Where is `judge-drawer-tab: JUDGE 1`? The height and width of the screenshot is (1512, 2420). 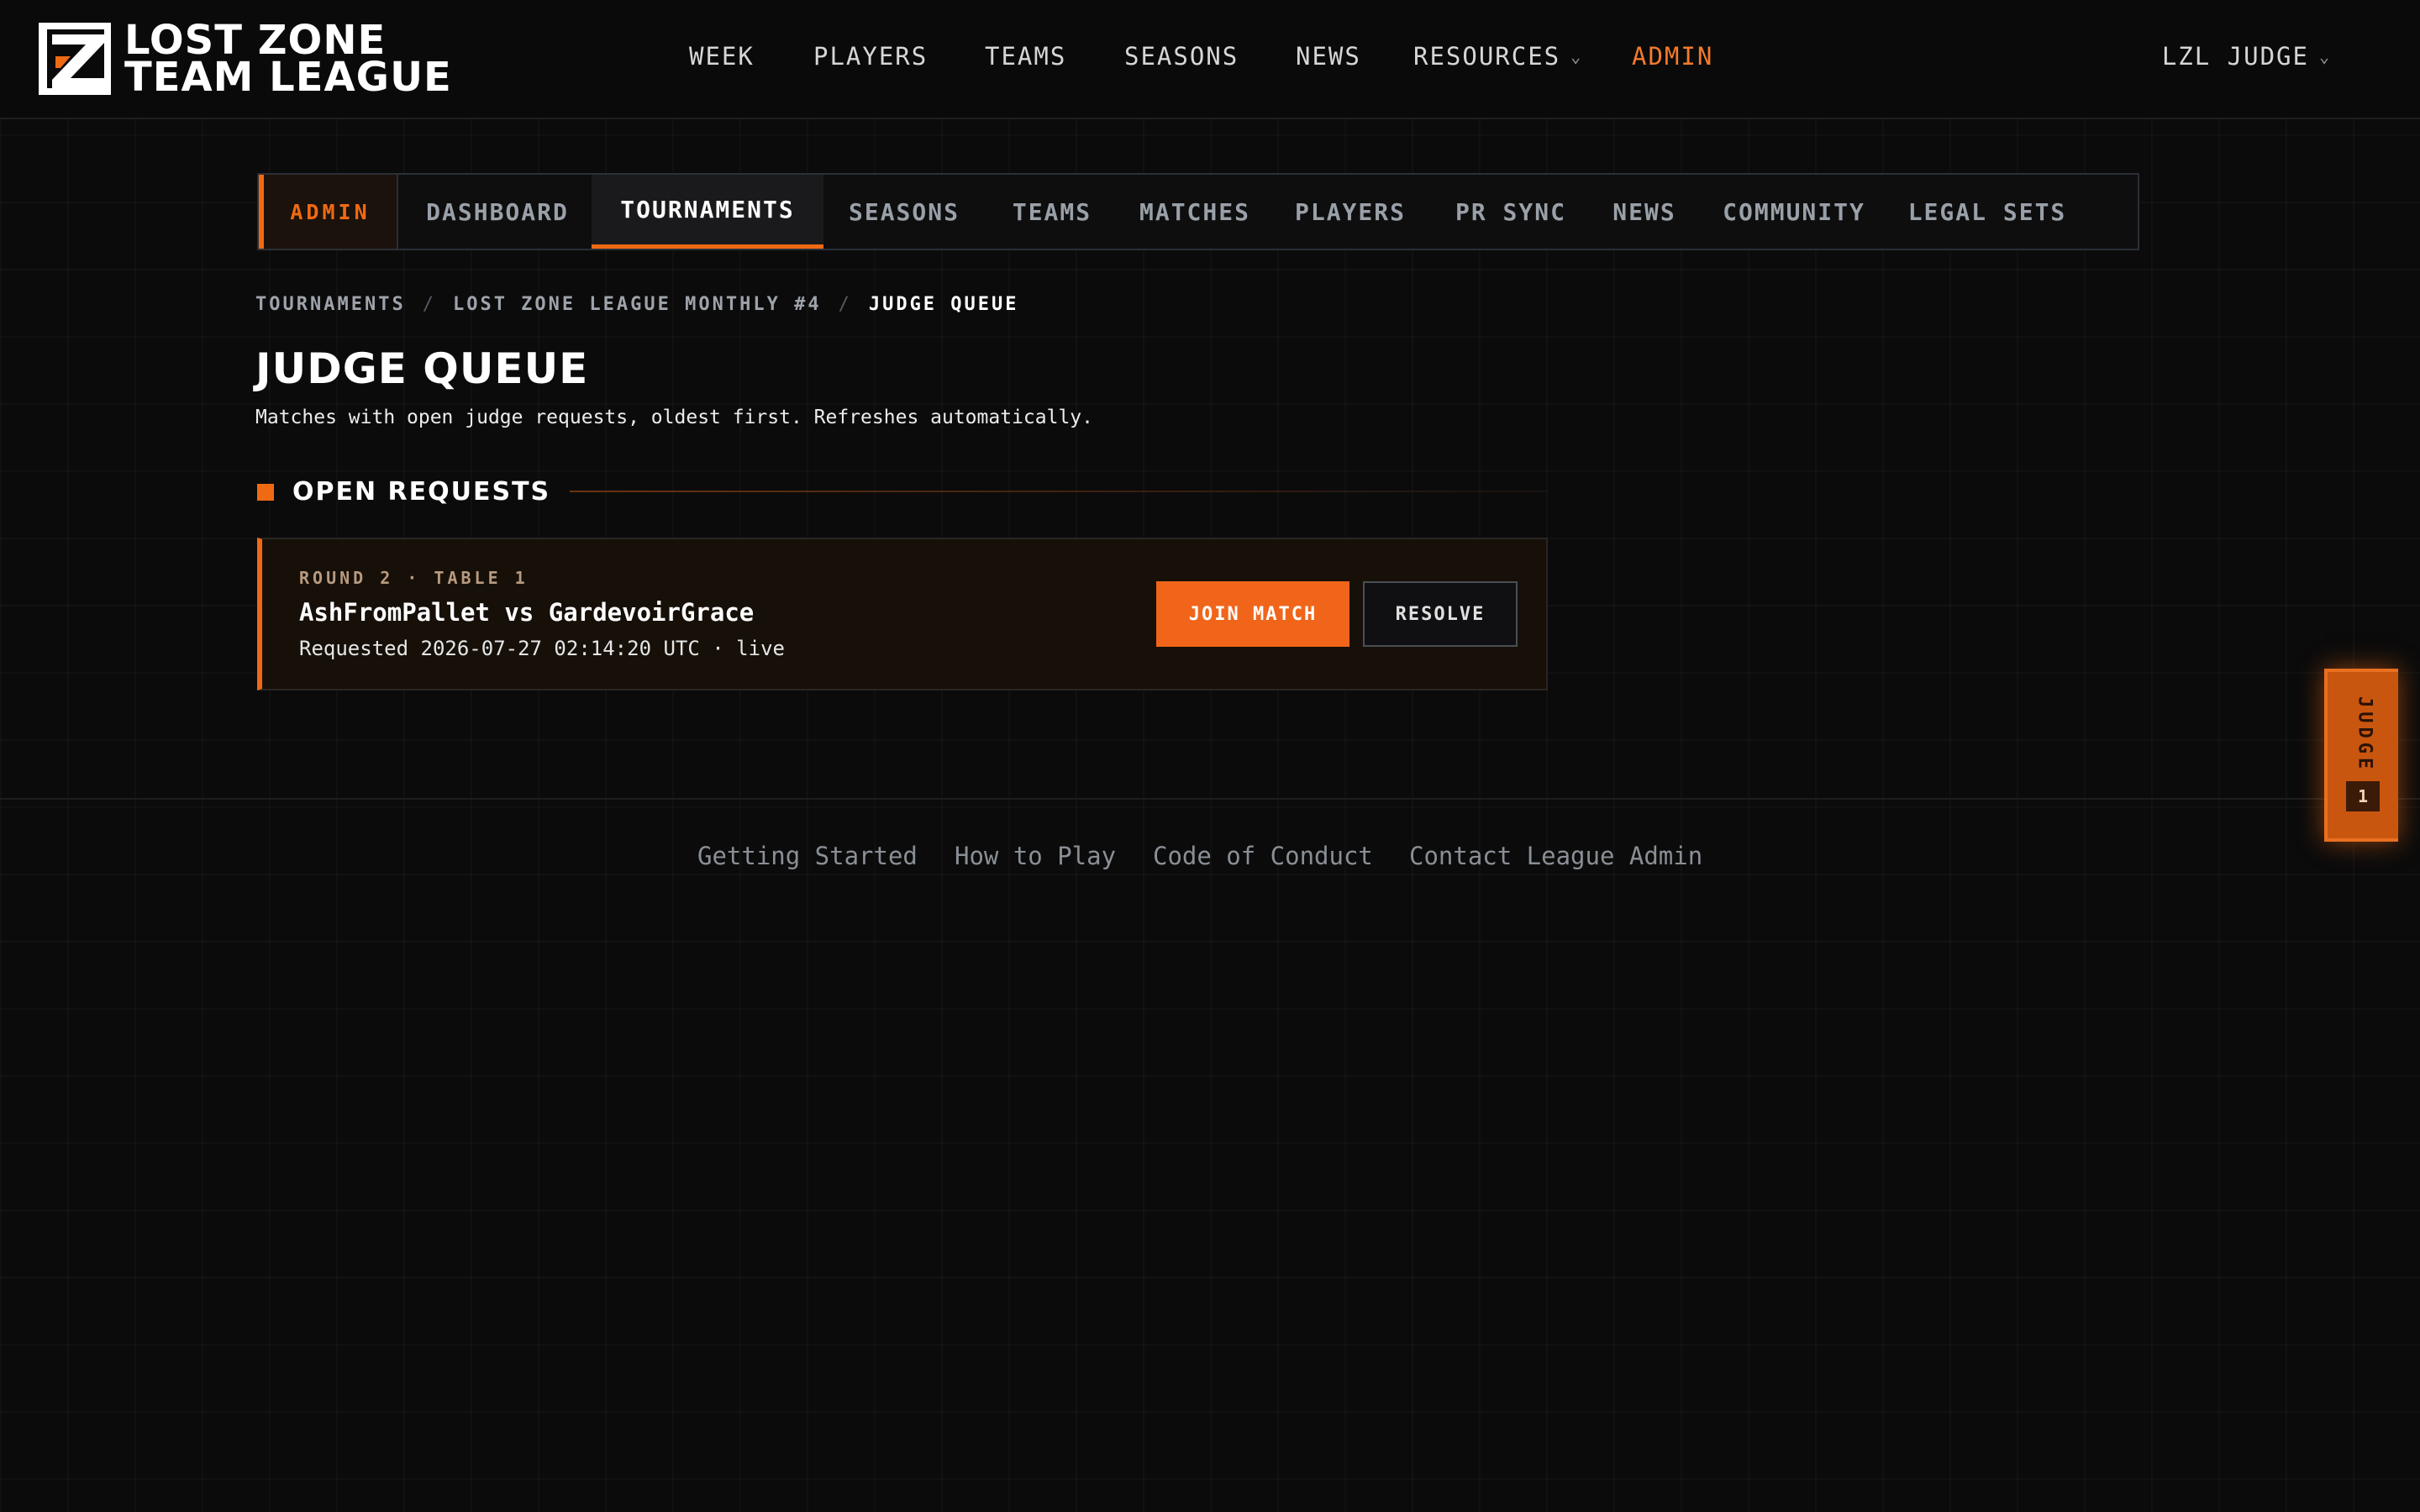
judge-drawer-tab: JUDGE 1 is located at coordinates (2361, 755).